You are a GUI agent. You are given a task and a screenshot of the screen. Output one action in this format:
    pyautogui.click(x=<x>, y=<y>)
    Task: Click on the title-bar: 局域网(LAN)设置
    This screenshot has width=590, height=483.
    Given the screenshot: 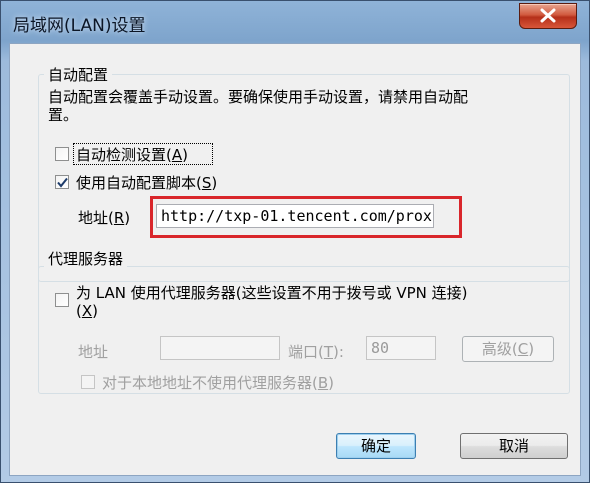 What is the action you would take?
    pyautogui.click(x=295, y=22)
    